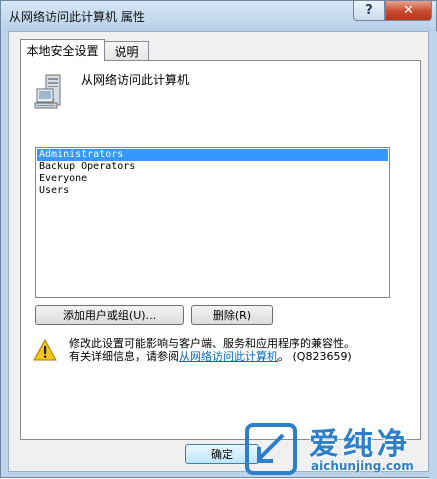 The height and width of the screenshot is (479, 437). I want to click on computer-icon, so click(47, 91).